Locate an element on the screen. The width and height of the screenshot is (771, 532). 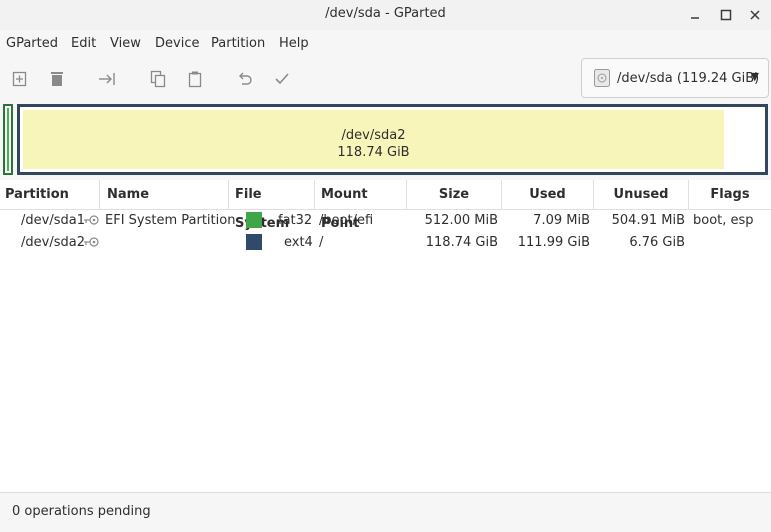
cell-filesystem: fat32 is located at coordinates (295, 220).